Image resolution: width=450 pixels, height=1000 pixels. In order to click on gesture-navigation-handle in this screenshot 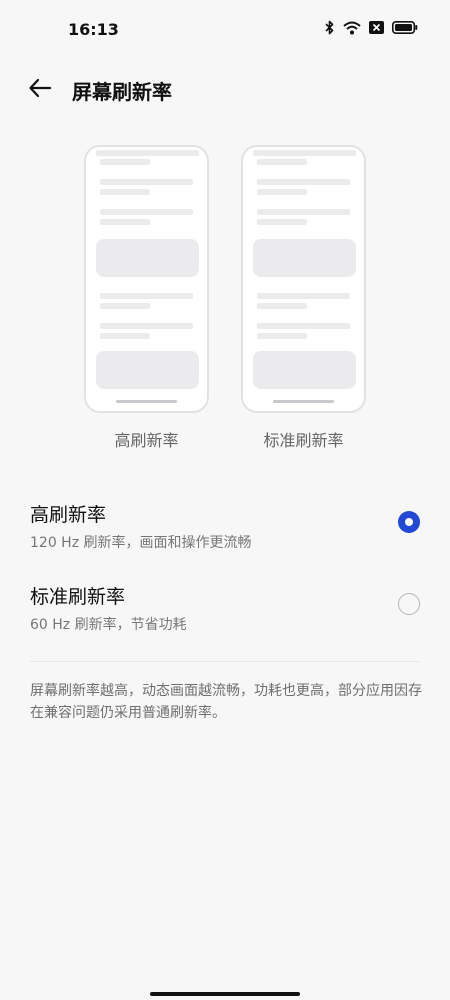, I will do `click(225, 994)`.